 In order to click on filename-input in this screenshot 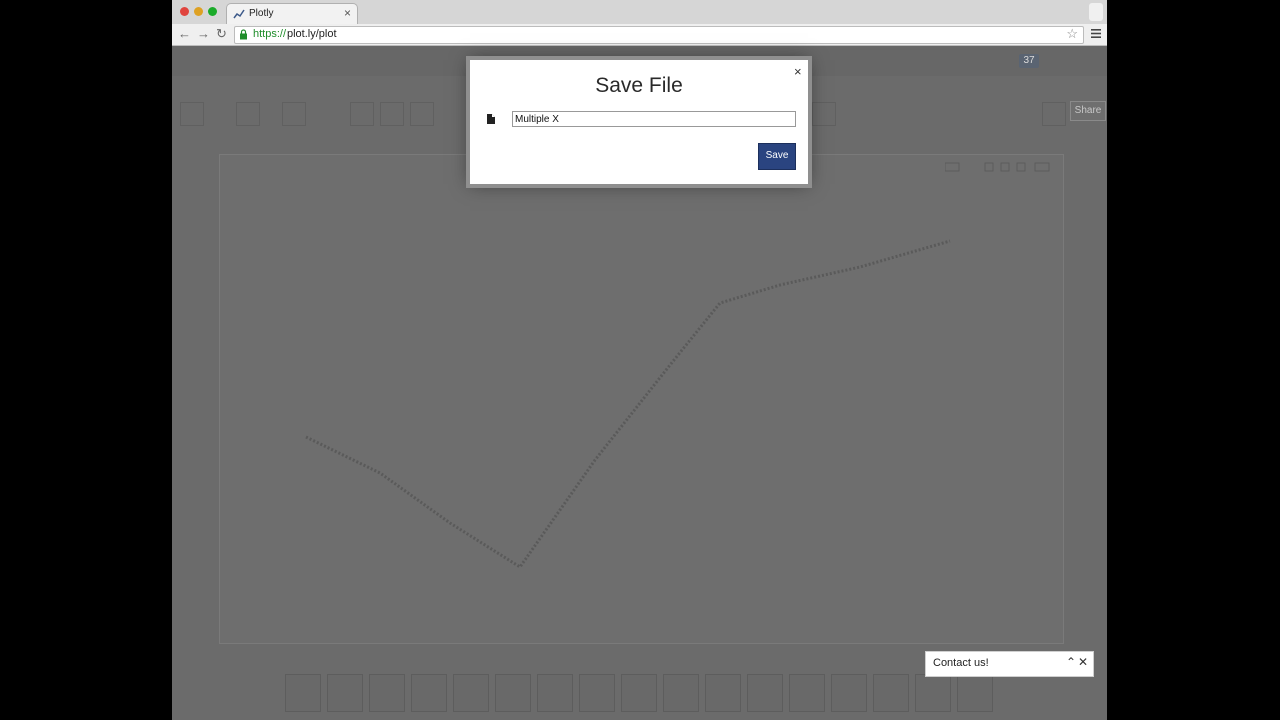, I will do `click(654, 119)`.